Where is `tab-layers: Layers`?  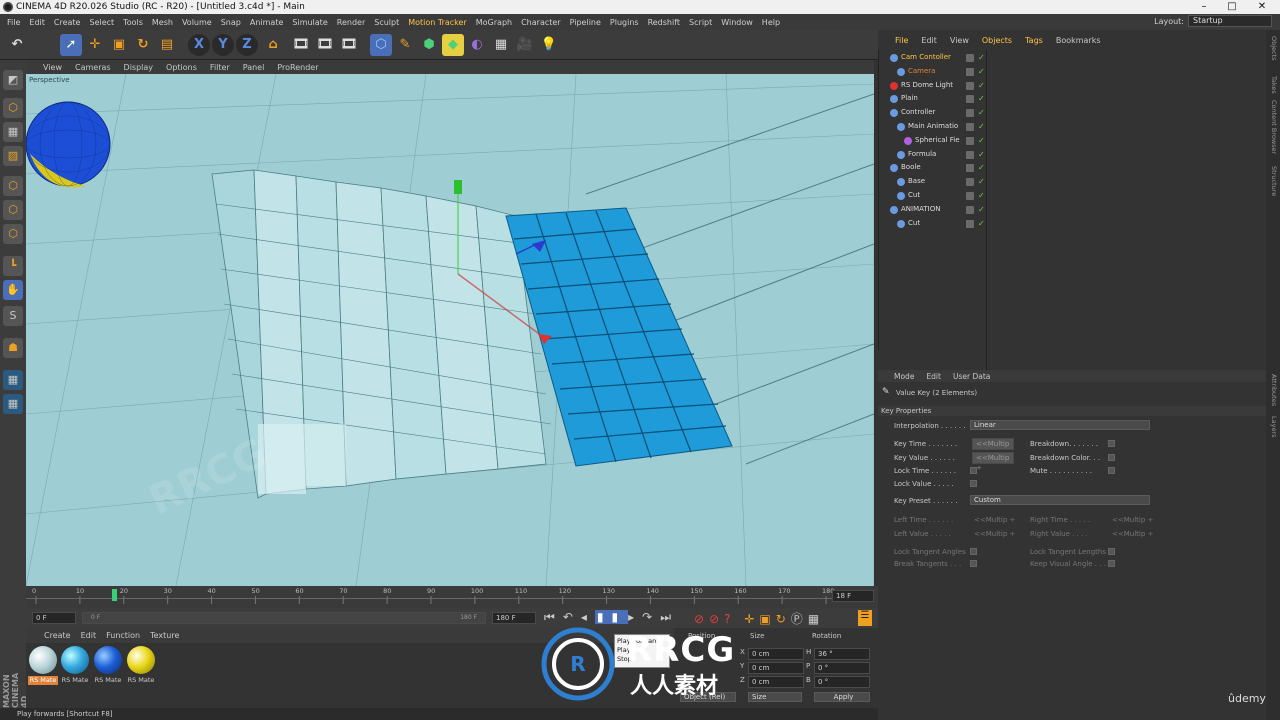 tab-layers: Layers is located at coordinates (1273, 427).